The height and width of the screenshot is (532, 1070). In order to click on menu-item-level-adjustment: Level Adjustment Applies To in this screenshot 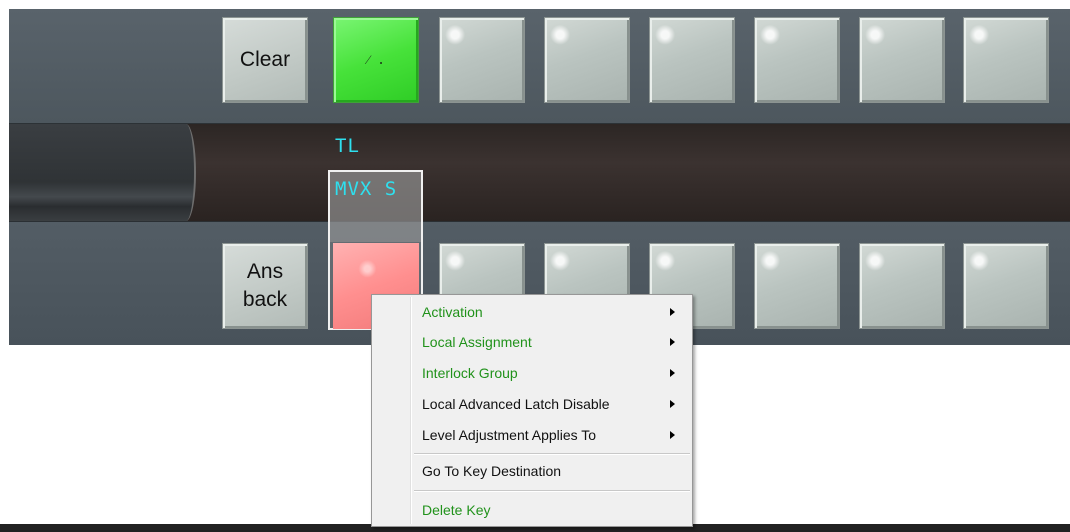, I will do `click(532, 435)`.